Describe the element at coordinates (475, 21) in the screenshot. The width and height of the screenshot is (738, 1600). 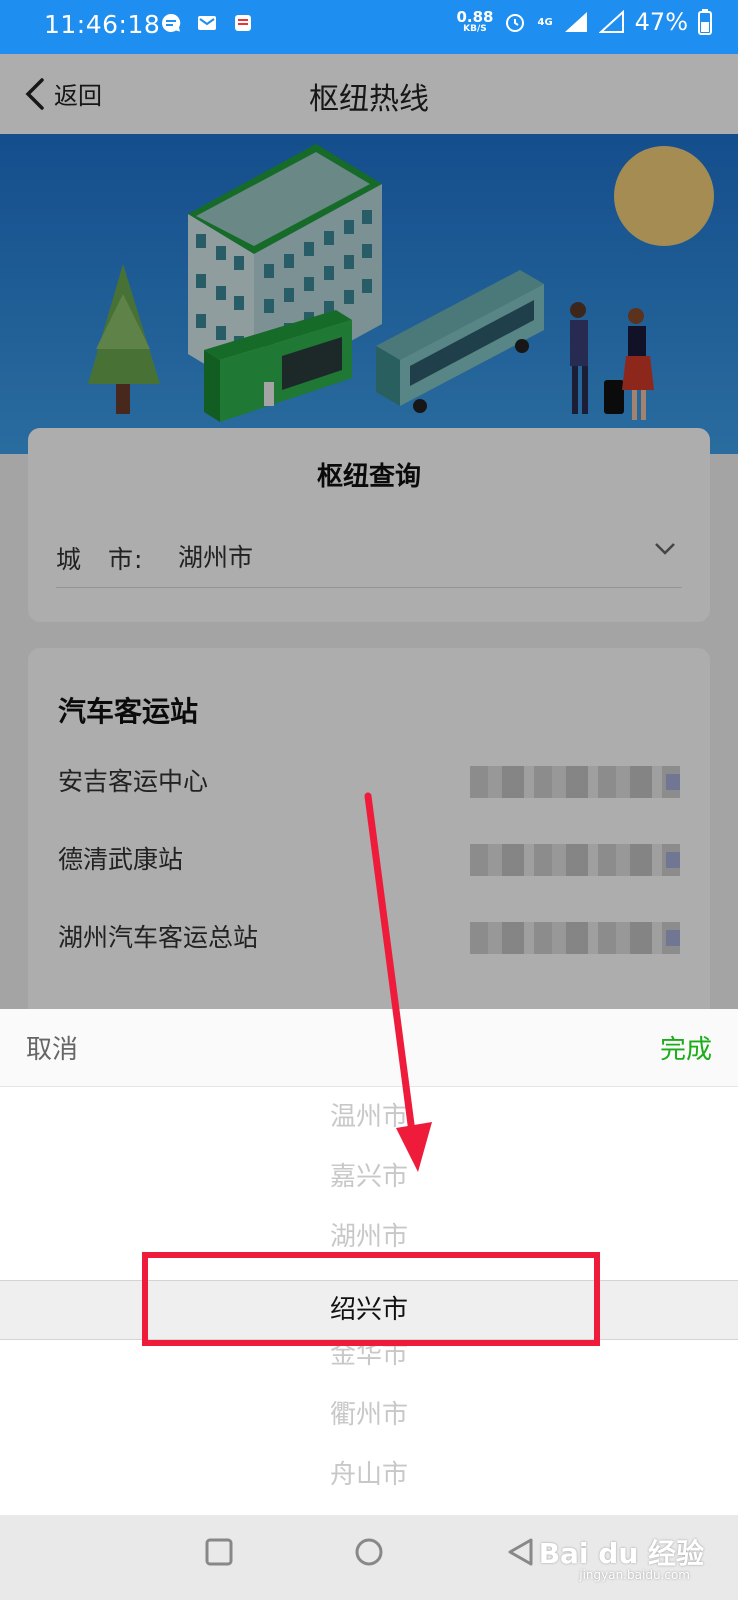
I see `network-speed: 0.88 KB/S` at that location.